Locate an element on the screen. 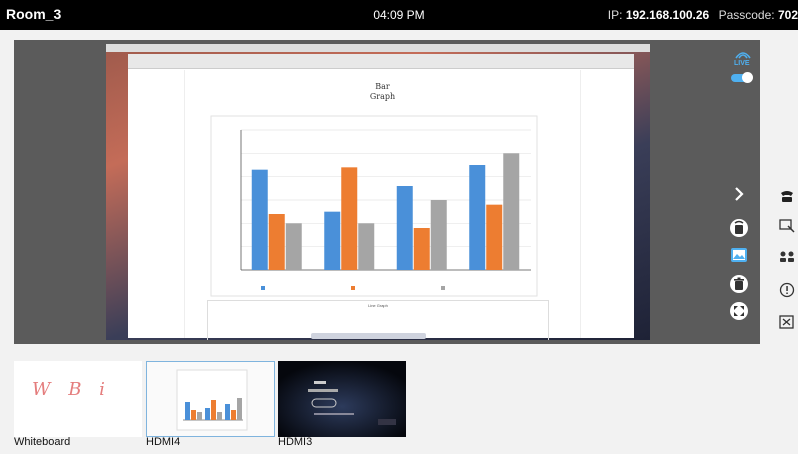 The height and width of the screenshot is (454, 798). live-label: LIVE is located at coordinates (742, 63).